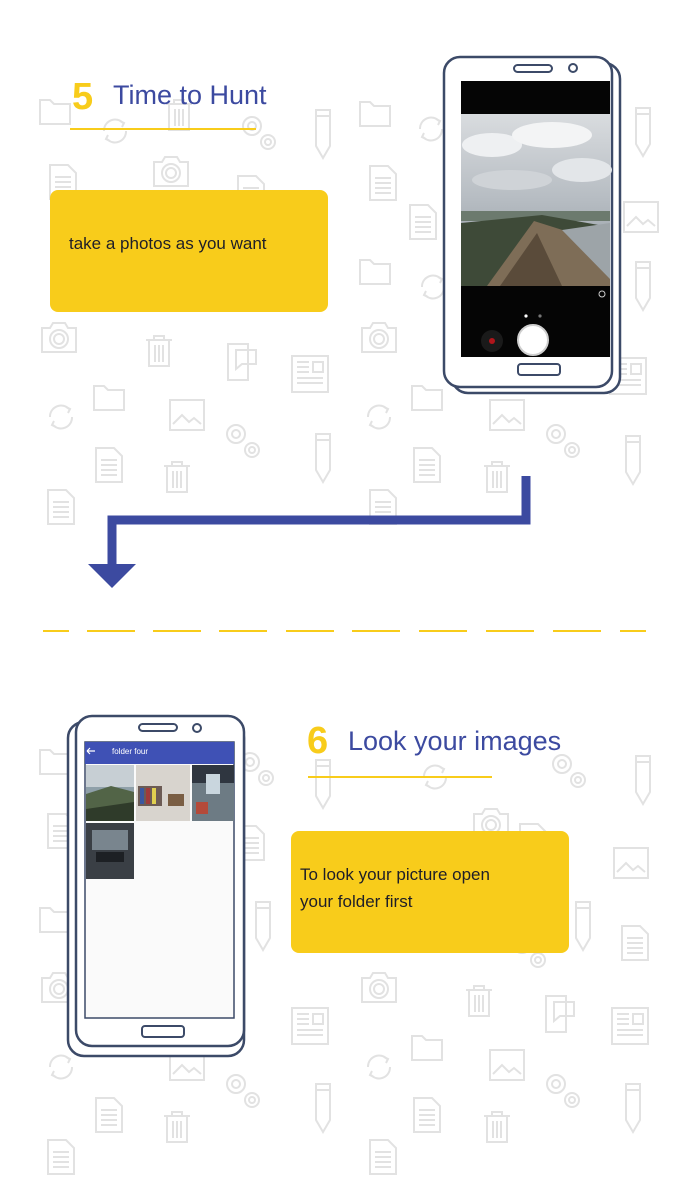 The width and height of the screenshot is (675, 1200). I want to click on flow-arrow, so click(309, 532).